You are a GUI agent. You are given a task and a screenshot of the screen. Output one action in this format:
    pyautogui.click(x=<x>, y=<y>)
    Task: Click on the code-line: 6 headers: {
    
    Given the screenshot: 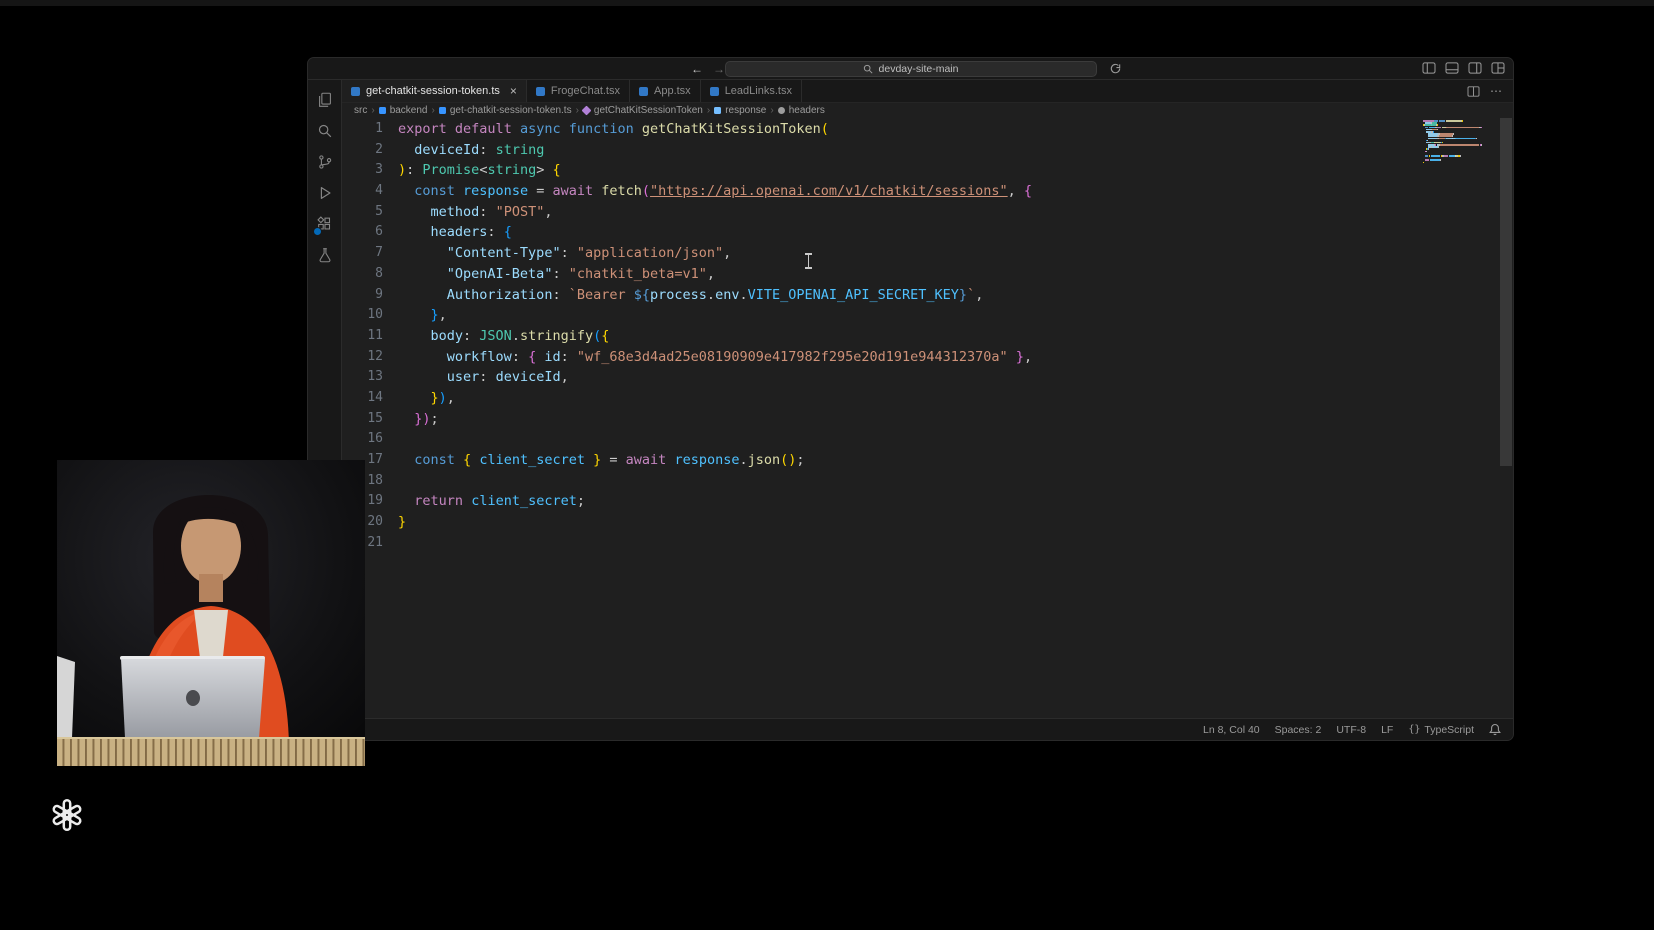 What is the action you would take?
    pyautogui.click(x=927, y=232)
    